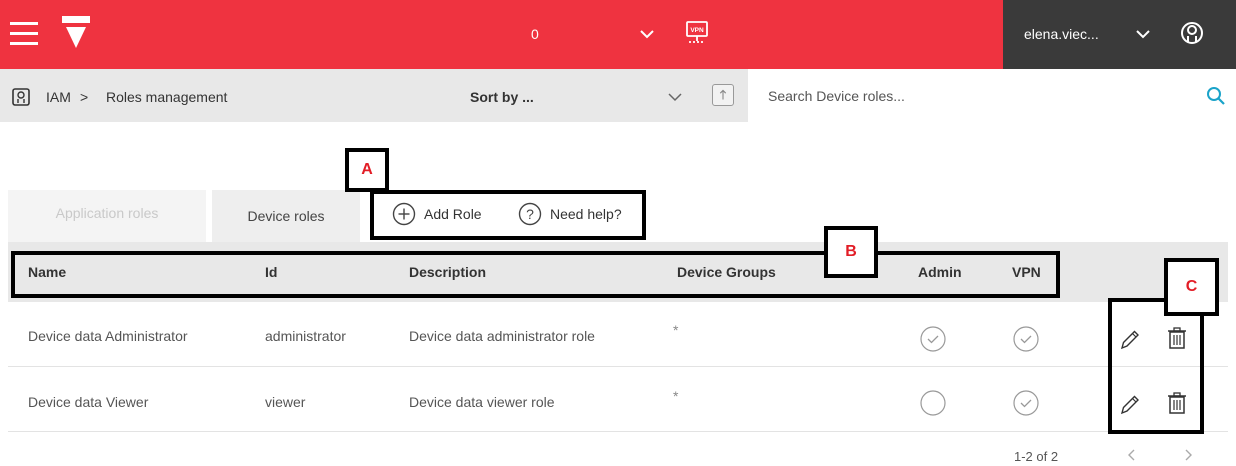 This screenshot has width=1236, height=466. I want to click on annotation-box-b, so click(535, 274).